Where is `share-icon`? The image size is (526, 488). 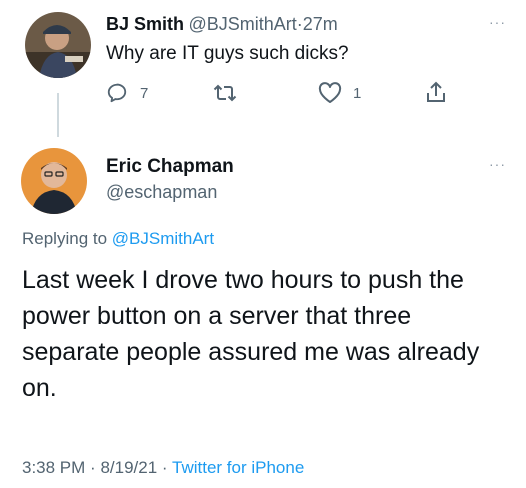
share-icon is located at coordinates (436, 91).